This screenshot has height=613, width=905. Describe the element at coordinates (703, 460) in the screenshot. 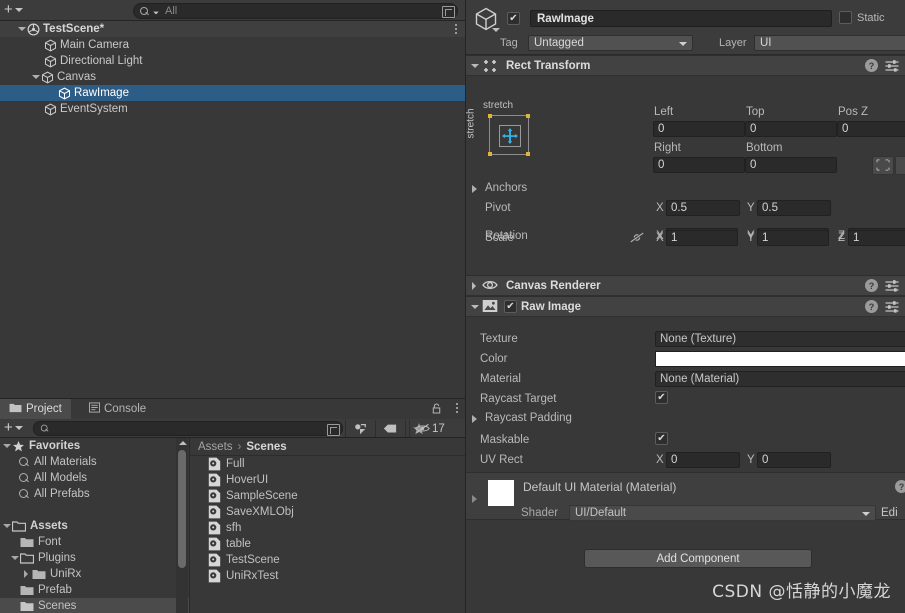

I see `uv-x-input: 0` at that location.